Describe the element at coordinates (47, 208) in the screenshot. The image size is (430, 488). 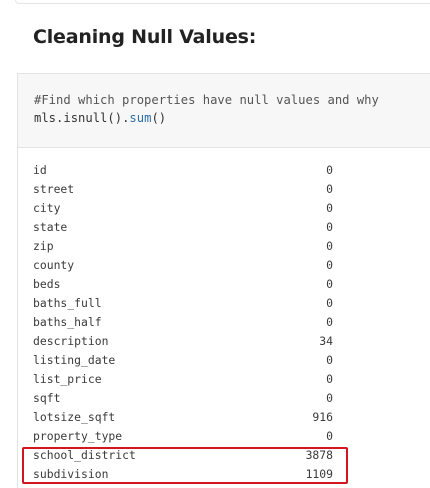
I see `output-key: city` at that location.